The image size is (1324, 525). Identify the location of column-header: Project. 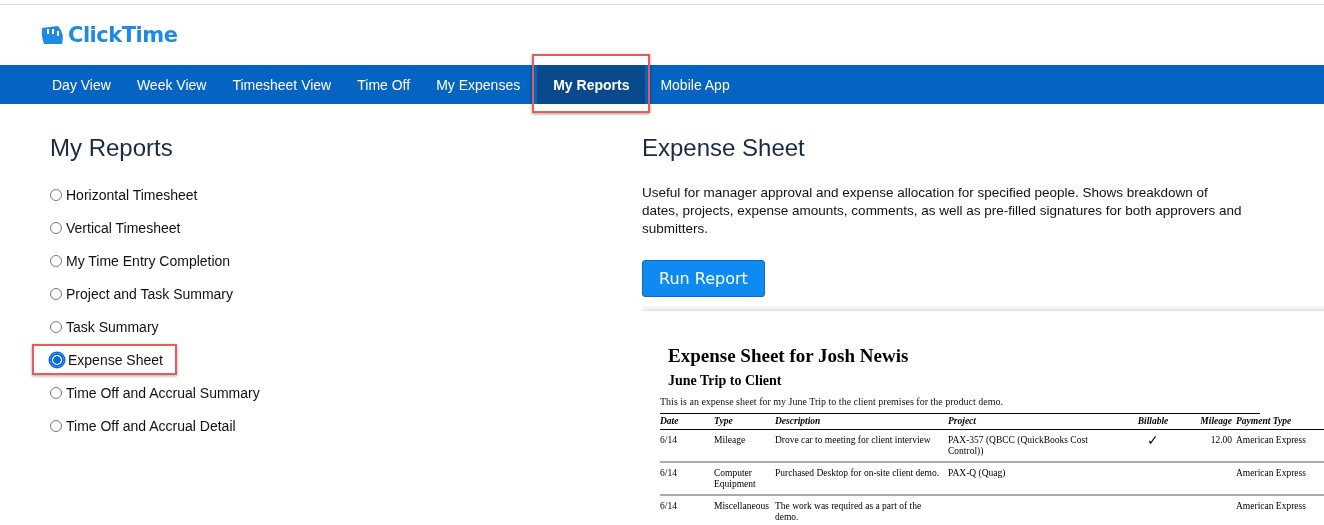
(1036, 422).